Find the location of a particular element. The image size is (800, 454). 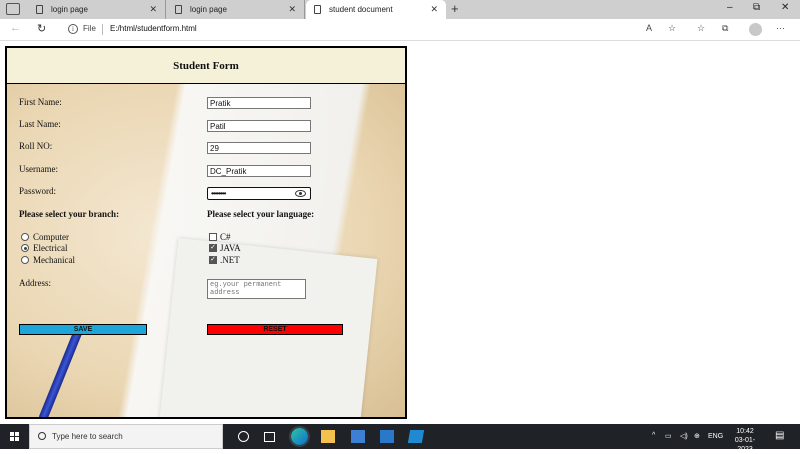

taskbar-search-box: Type here to search is located at coordinates (126, 436).